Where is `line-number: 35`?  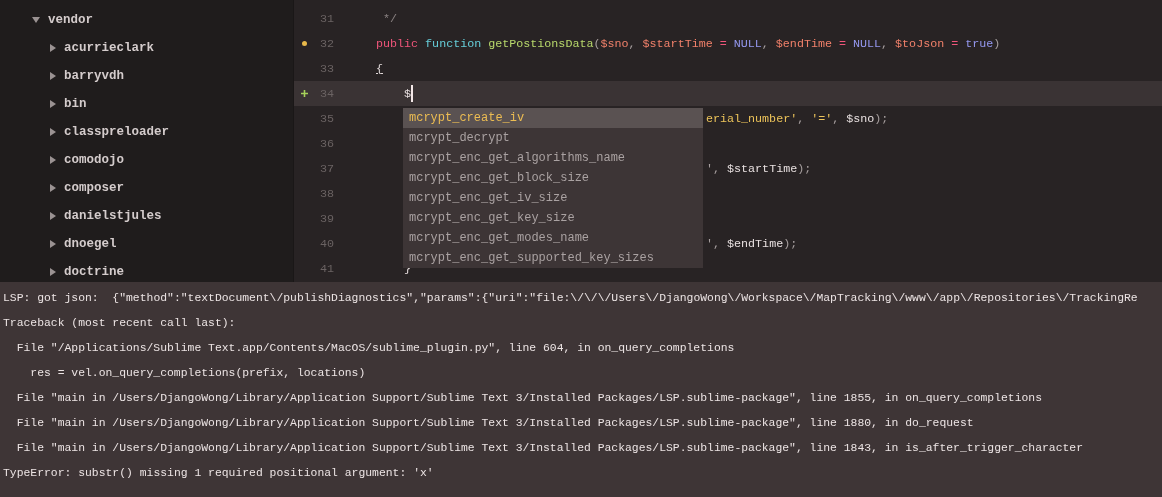 line-number: 35 is located at coordinates (326, 118).